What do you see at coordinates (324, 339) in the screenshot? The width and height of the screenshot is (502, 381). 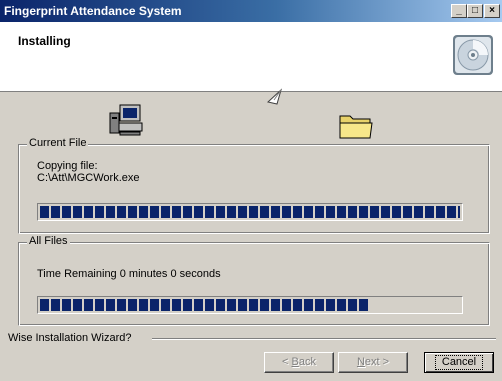 I see `footer-divider` at bounding box center [324, 339].